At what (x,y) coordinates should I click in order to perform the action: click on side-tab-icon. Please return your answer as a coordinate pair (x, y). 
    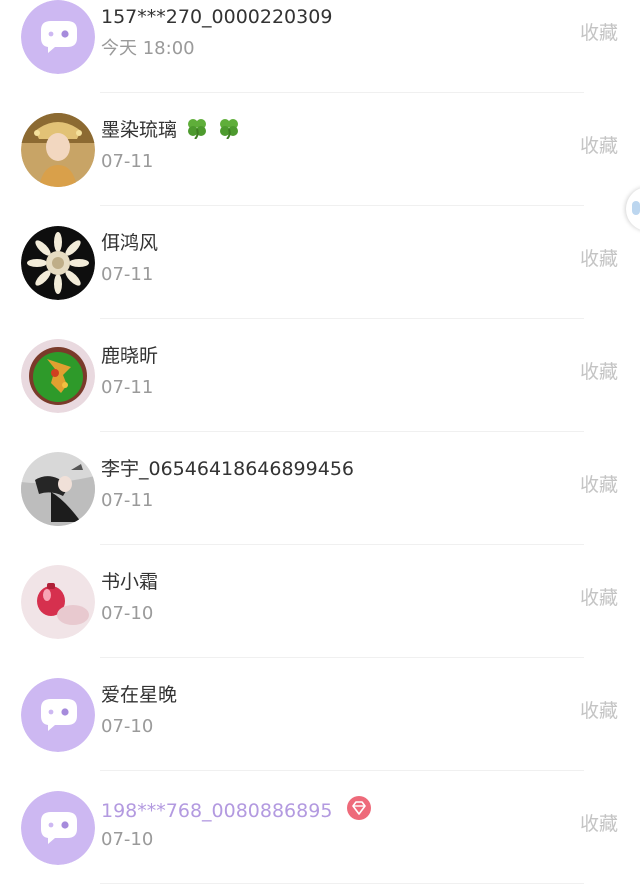
    Looking at the image, I should click on (636, 208).